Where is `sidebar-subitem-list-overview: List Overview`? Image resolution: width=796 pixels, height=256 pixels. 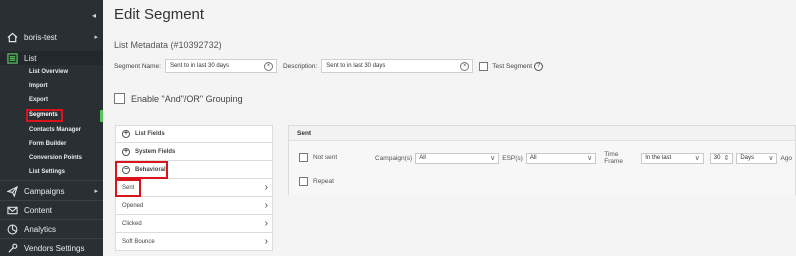 sidebar-subitem-list-overview: List Overview is located at coordinates (48, 72).